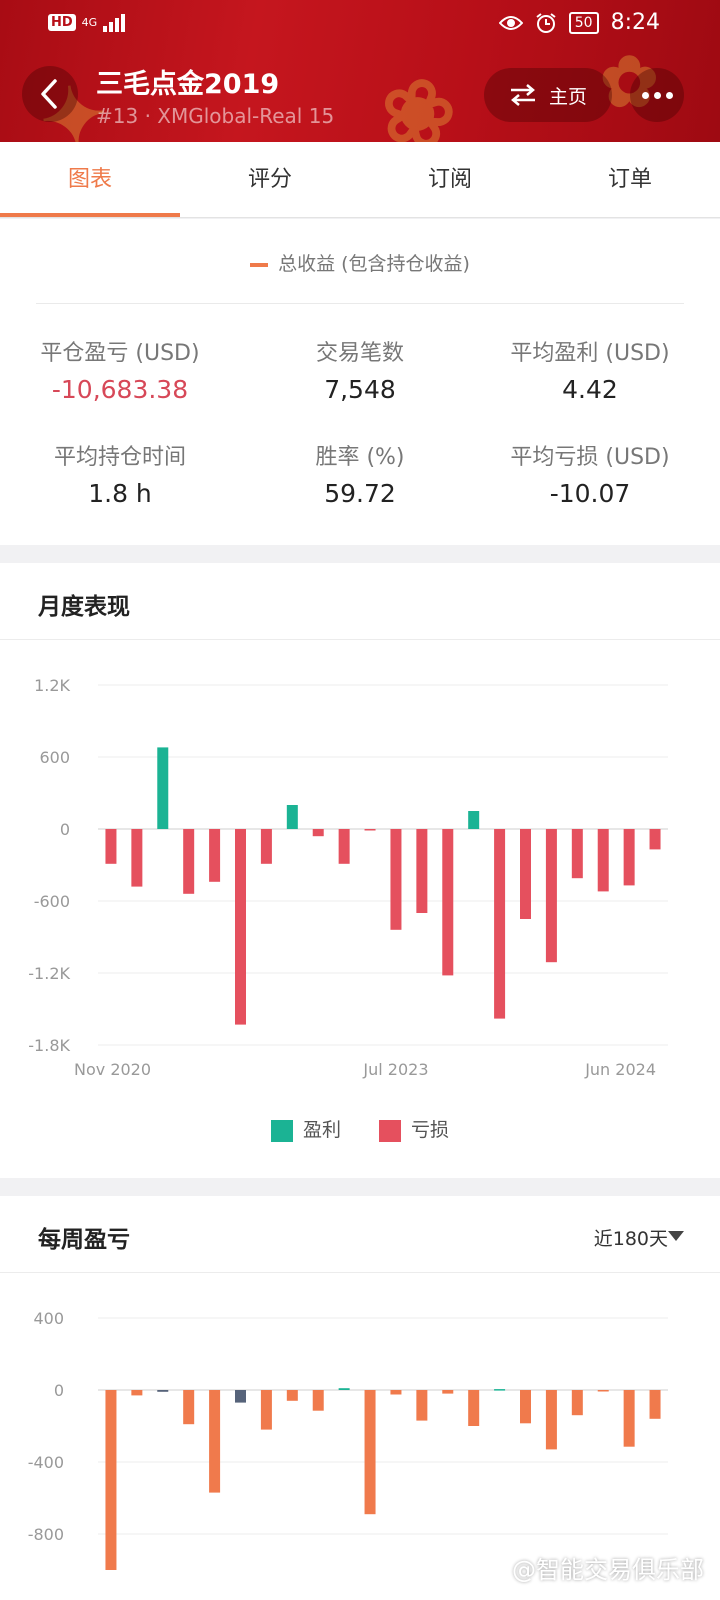 Image resolution: width=720 pixels, height=1600 pixels. Describe the element at coordinates (360, 303) in the screenshot. I see `divider` at that location.